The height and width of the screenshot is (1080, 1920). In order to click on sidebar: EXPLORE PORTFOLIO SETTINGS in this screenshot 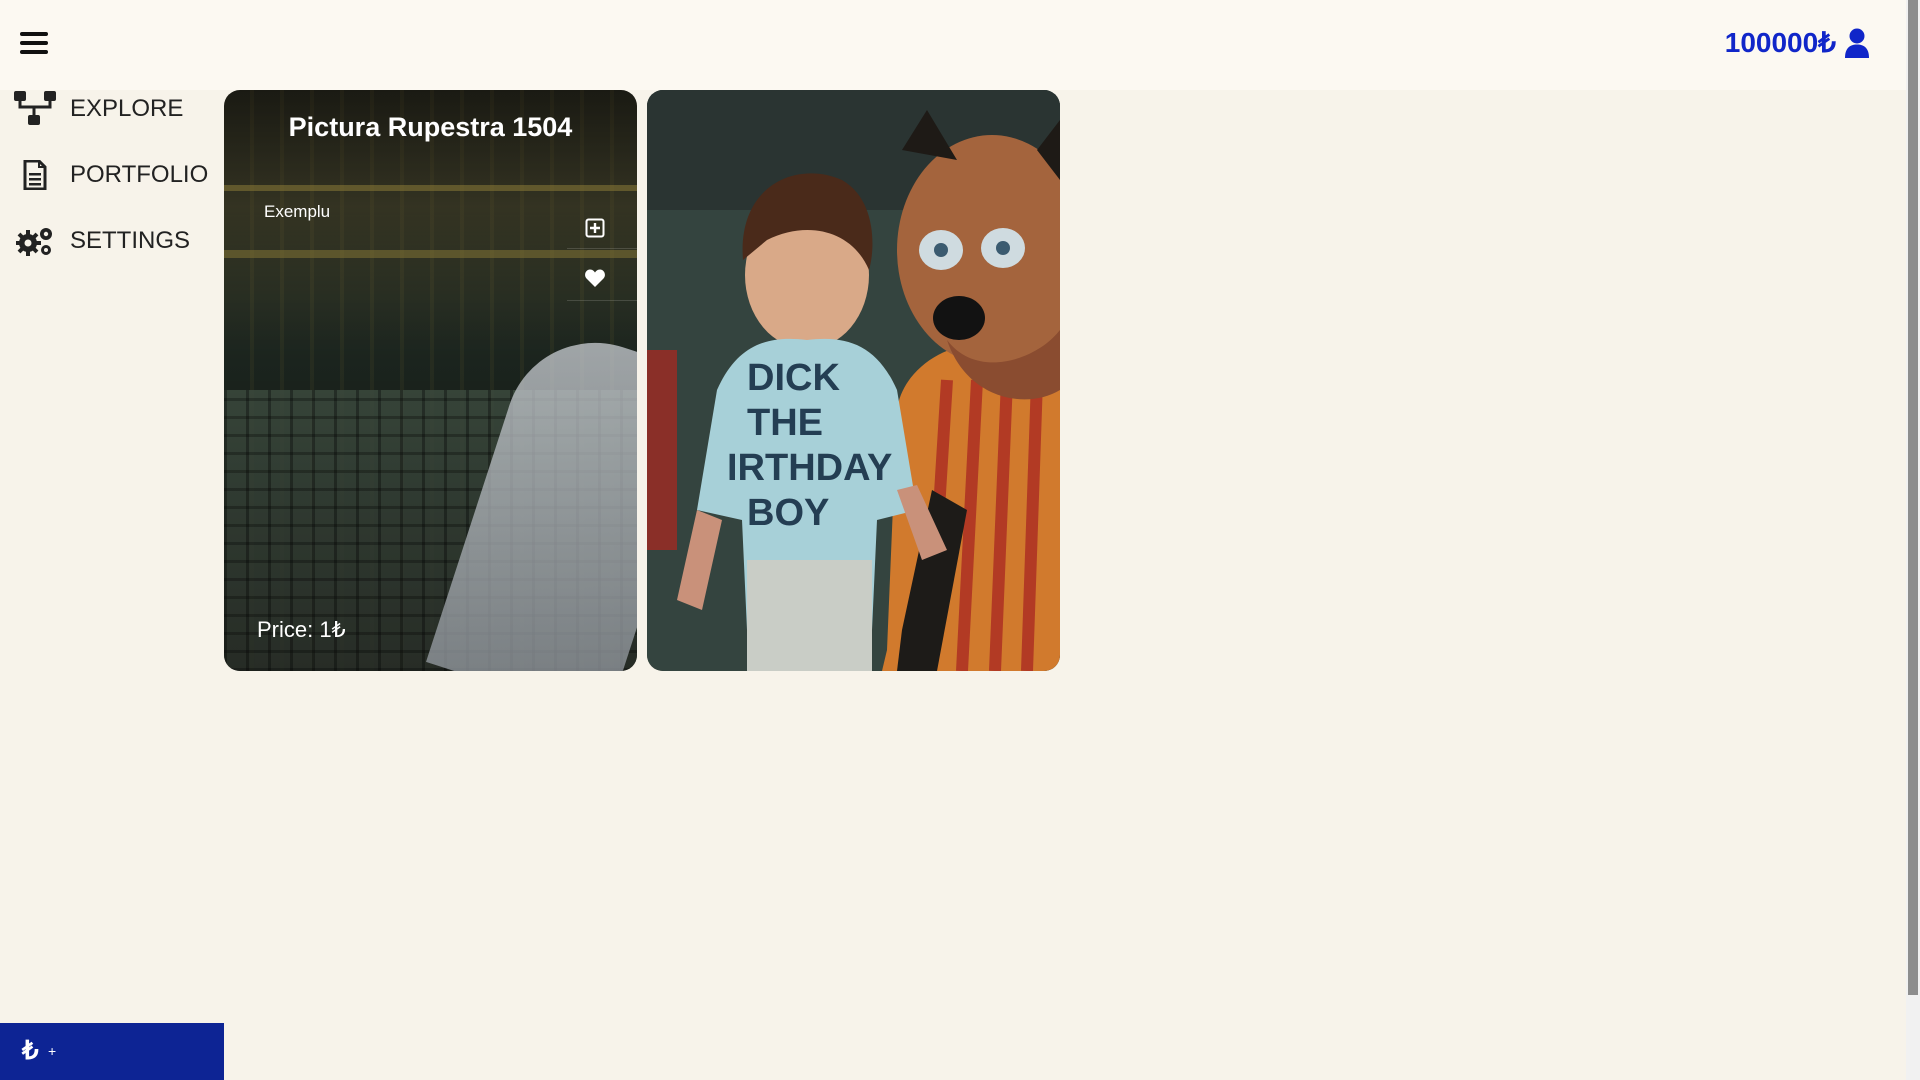, I will do `click(112, 175)`.